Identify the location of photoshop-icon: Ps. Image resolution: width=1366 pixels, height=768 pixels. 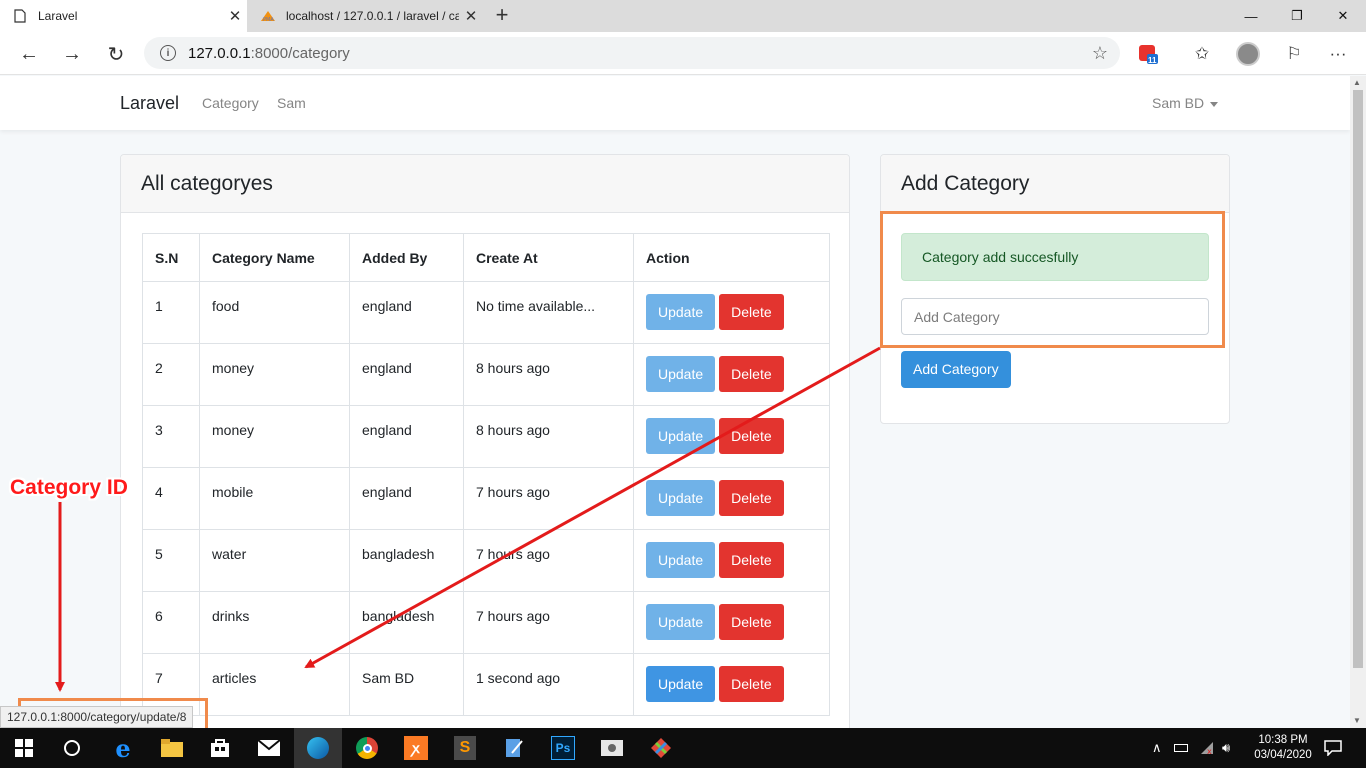
(563, 748).